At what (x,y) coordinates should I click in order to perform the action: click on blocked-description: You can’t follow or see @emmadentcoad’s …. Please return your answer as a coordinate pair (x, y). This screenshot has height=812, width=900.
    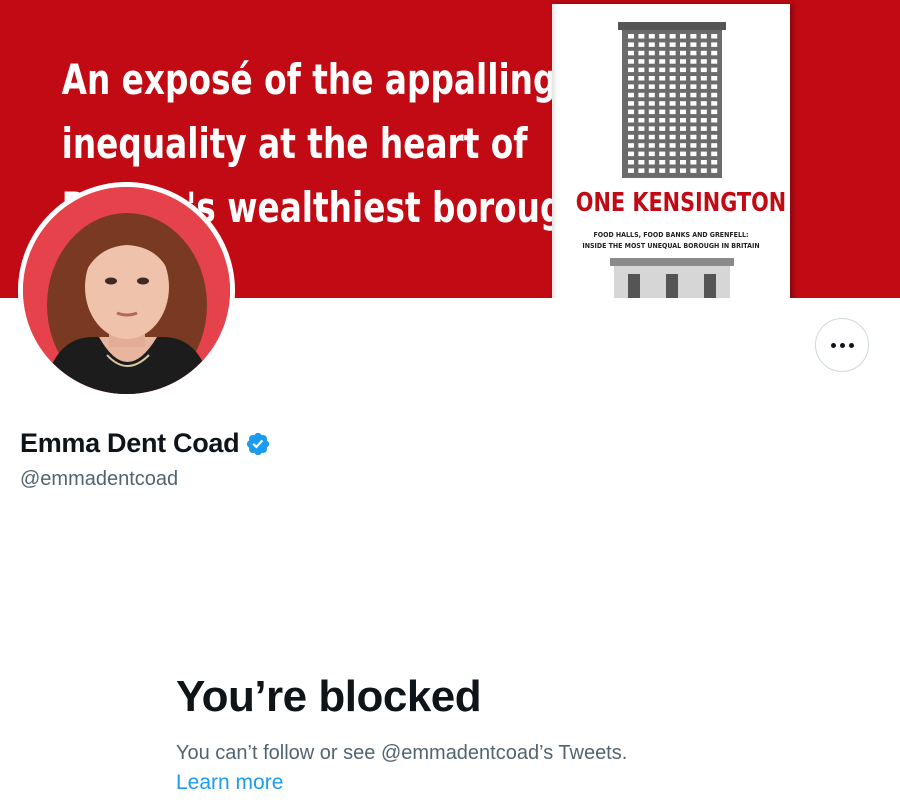
    Looking at the image, I should click on (402, 753).